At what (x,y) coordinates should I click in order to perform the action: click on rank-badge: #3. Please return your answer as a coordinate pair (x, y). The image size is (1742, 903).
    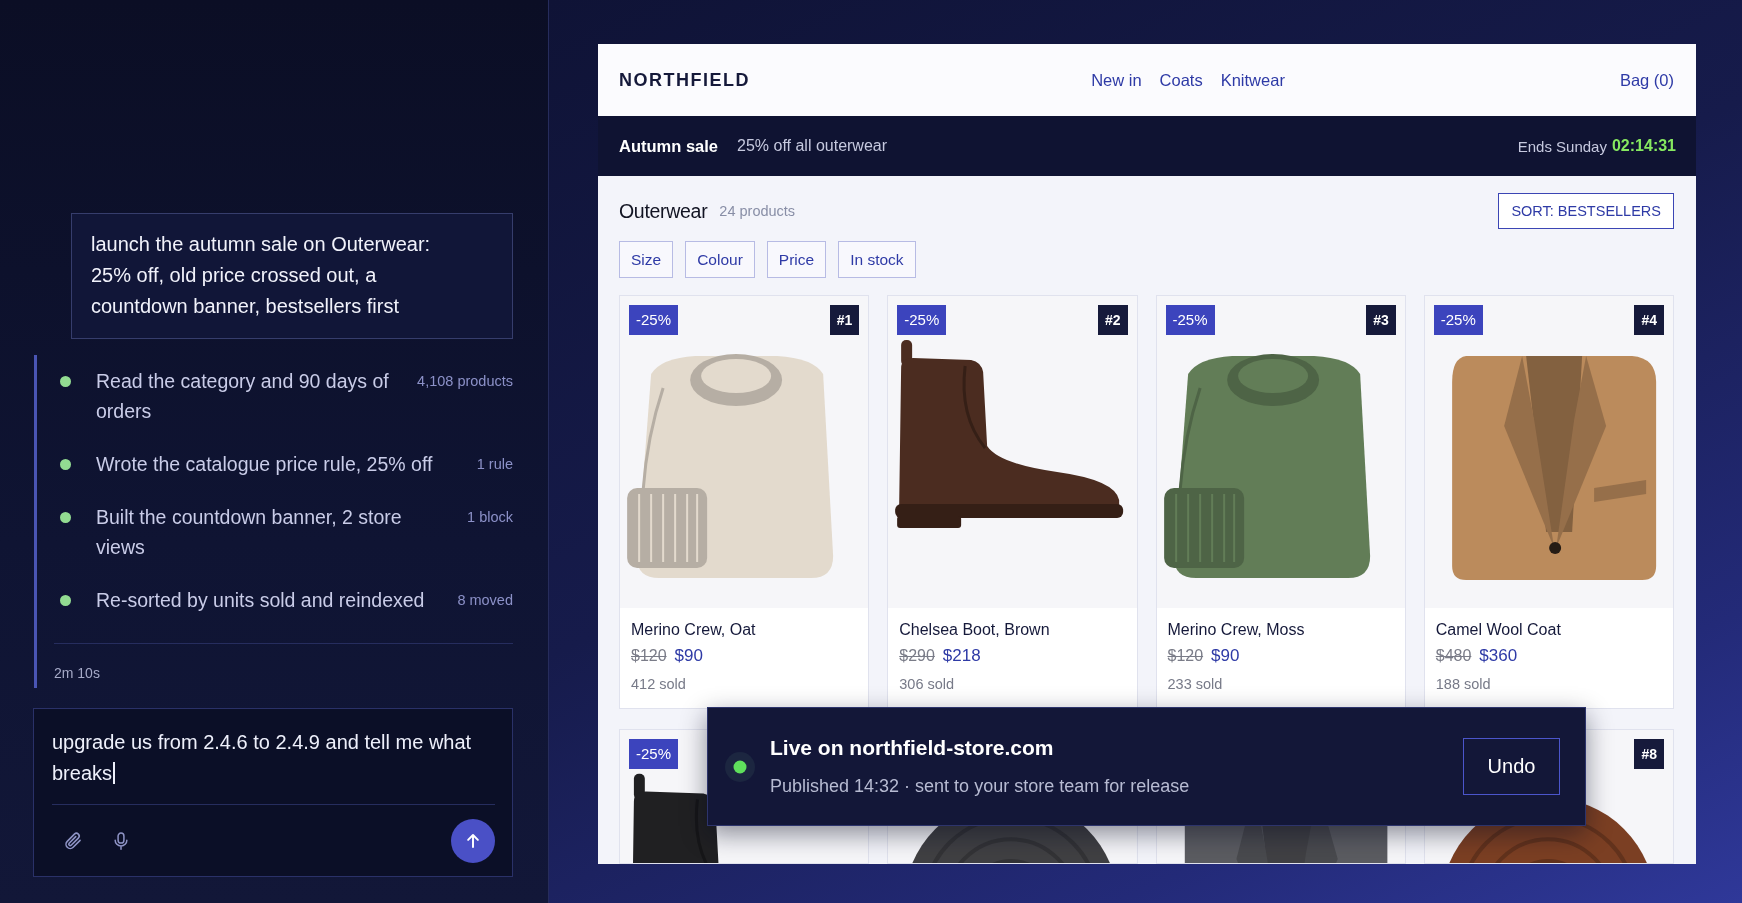
    Looking at the image, I should click on (1381, 320).